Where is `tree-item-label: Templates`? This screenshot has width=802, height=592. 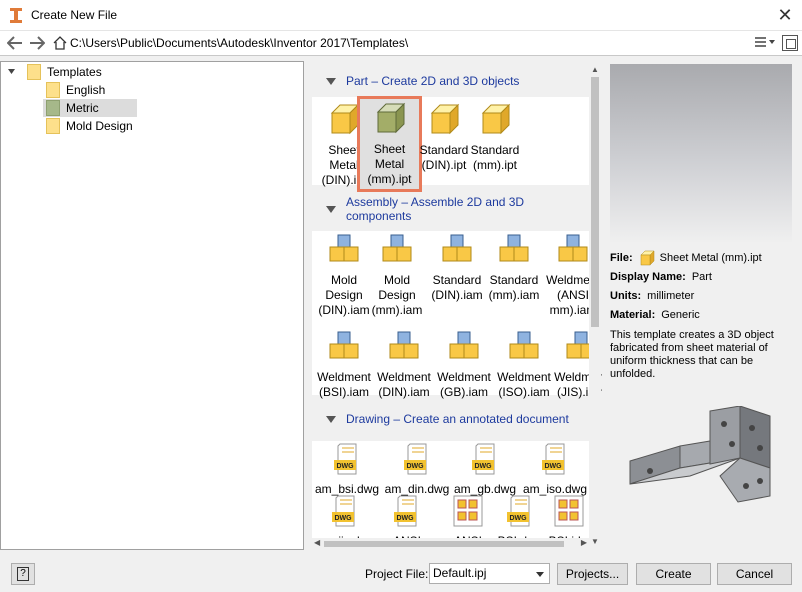 tree-item-label: Templates is located at coordinates (74, 72).